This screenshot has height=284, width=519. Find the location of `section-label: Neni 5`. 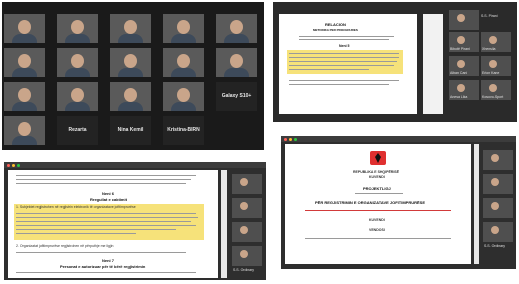

section-label: Neni 5 is located at coordinates (344, 46).